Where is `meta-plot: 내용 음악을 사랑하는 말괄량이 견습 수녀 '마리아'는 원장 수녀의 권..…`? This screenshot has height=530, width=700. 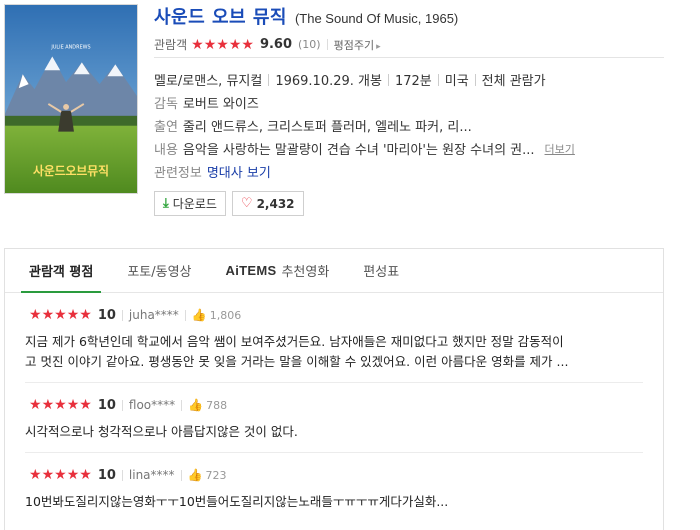 meta-plot: 내용 음악을 사랑하는 말괄량이 견습 수녀 '마리아'는 원장 수녀의 권..… is located at coordinates (409, 148).